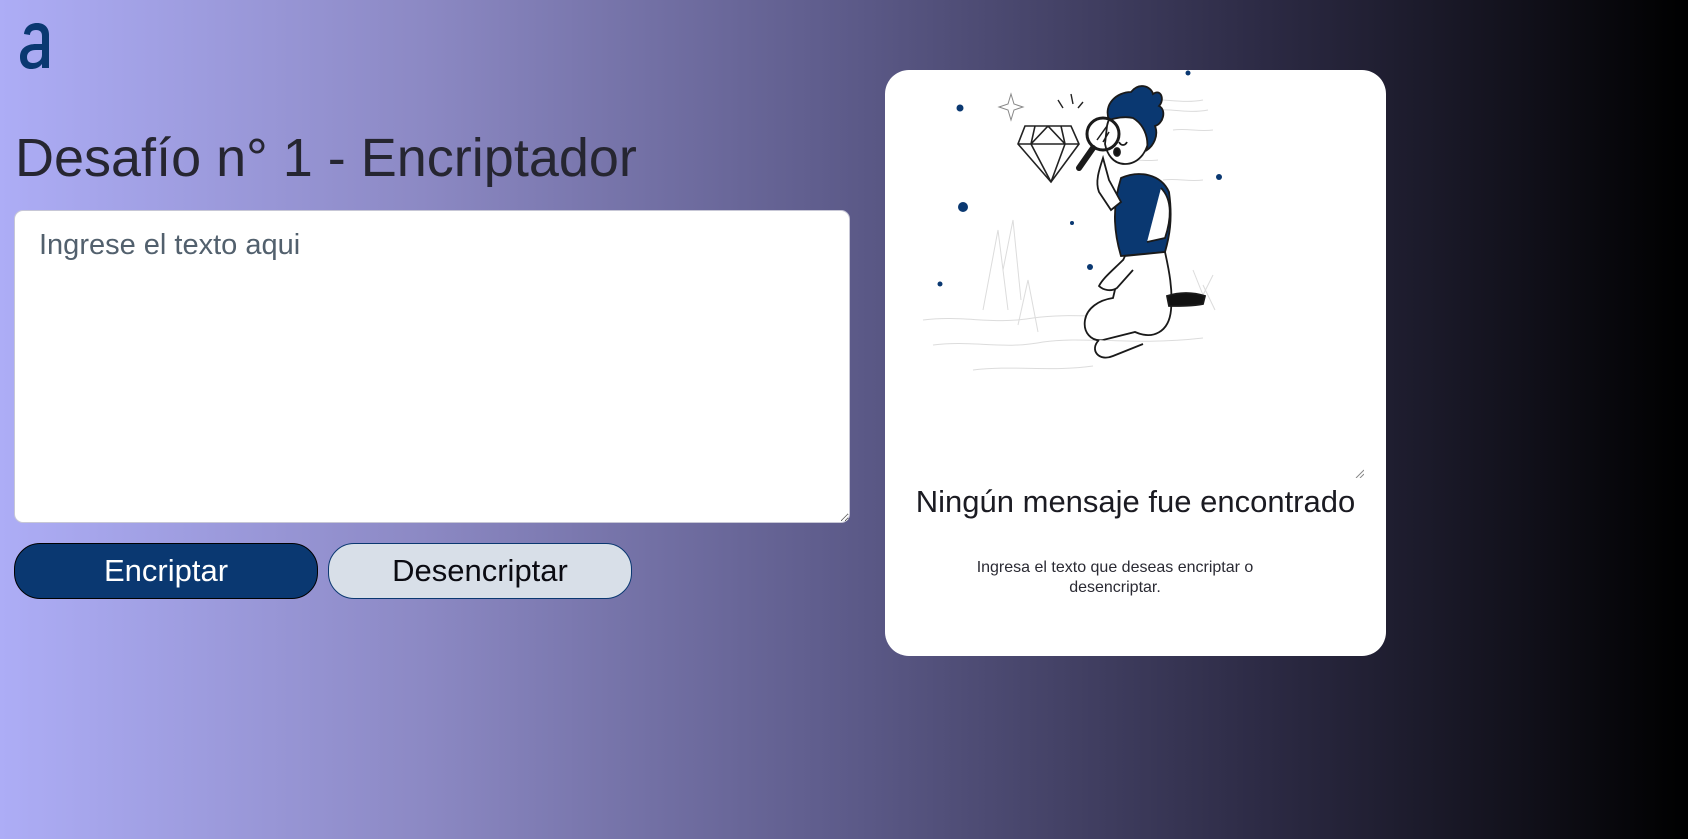  What do you see at coordinates (1359, 473) in the screenshot?
I see `resize-grip-icon` at bounding box center [1359, 473].